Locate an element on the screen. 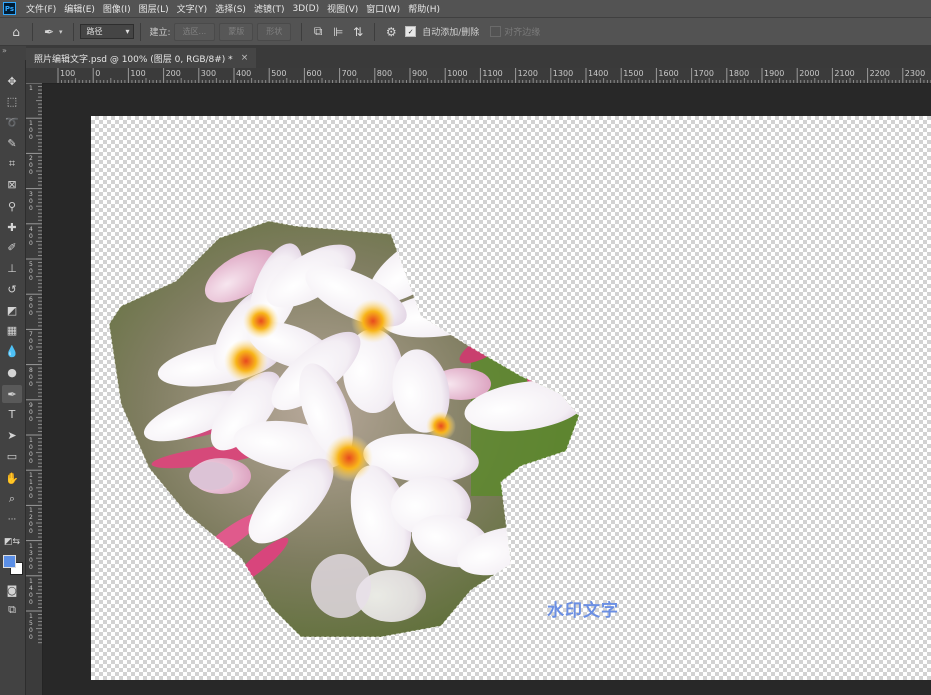  menu-file: 文件(F) is located at coordinates (41, 8).